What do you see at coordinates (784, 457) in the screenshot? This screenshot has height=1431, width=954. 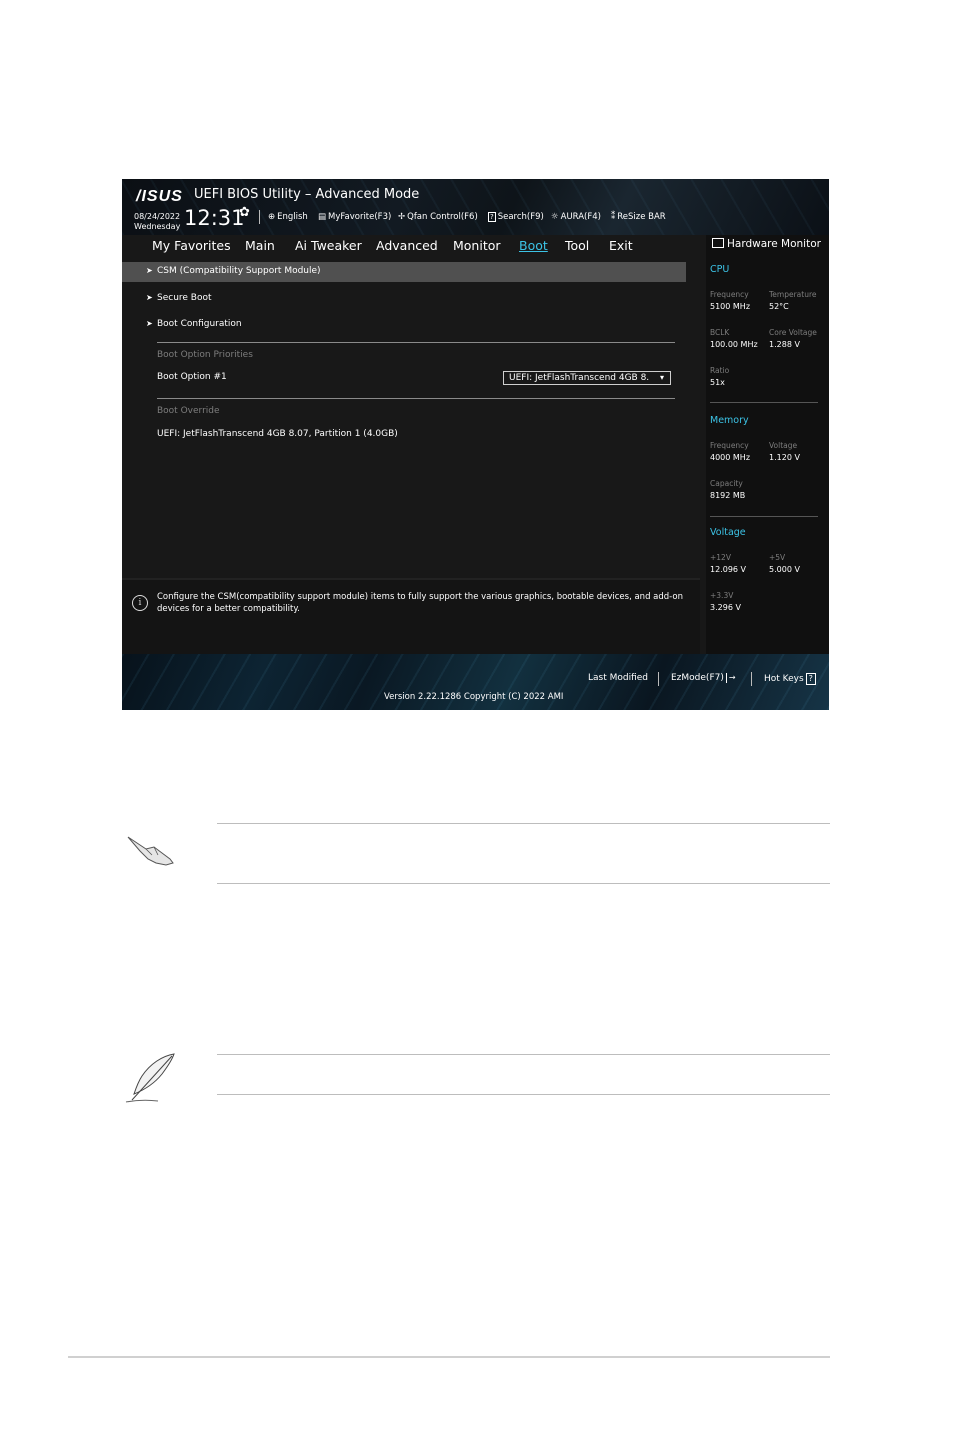 I see `memory-voltage-value: 1.120 V` at bounding box center [784, 457].